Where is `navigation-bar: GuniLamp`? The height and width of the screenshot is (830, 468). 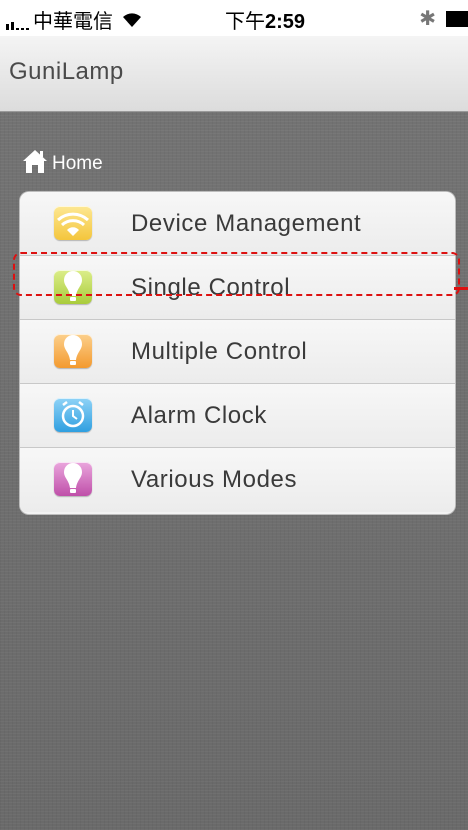
navigation-bar: GuniLamp is located at coordinates (234, 74).